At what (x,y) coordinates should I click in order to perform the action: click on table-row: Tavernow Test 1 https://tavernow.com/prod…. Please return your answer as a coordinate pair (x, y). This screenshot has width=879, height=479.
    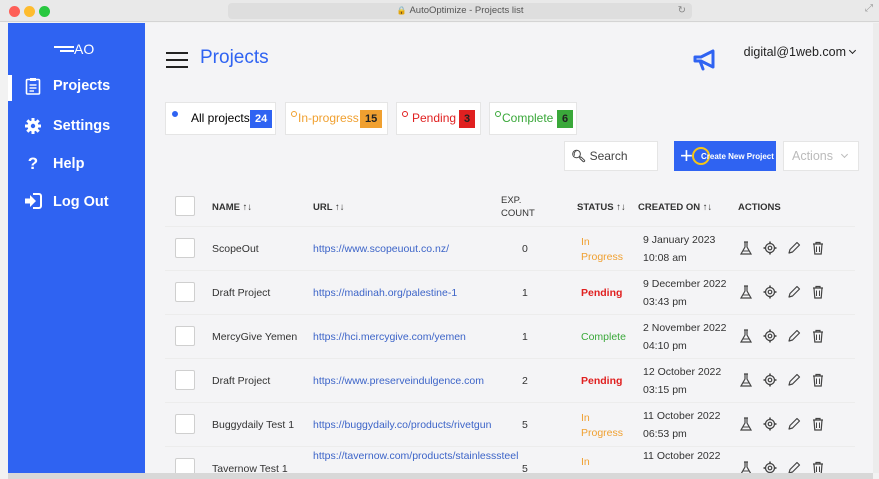
    Looking at the image, I should click on (510, 460).